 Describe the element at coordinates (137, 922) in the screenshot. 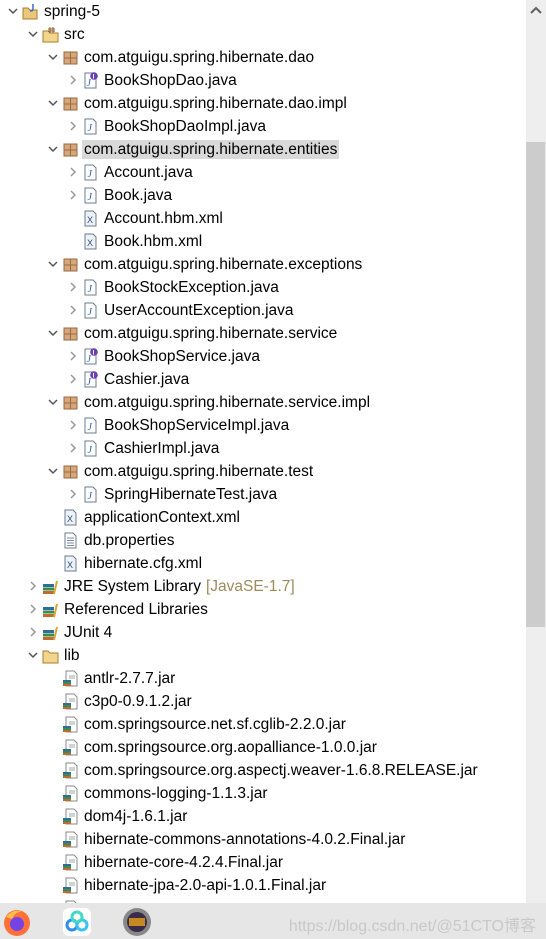

I see `java-ee-ide-icon` at that location.